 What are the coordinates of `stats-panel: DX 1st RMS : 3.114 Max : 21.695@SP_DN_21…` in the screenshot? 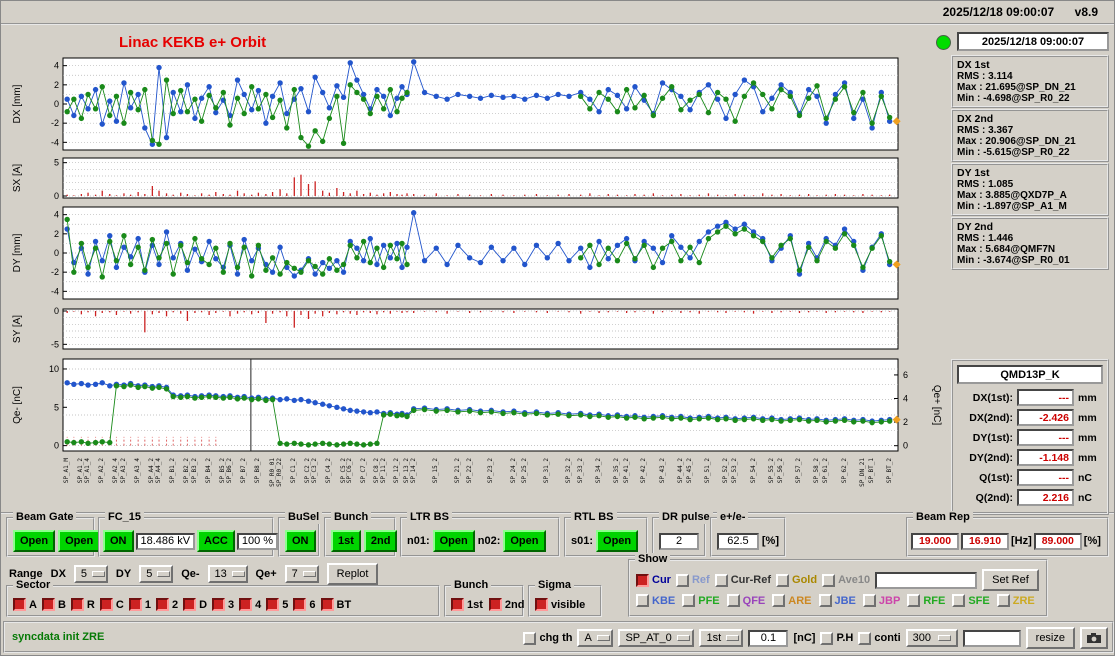 It's located at (1030, 163).